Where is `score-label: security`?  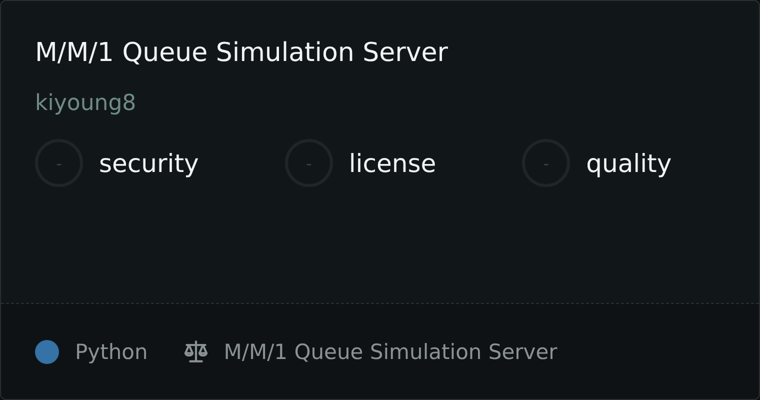
score-label: security is located at coordinates (149, 163).